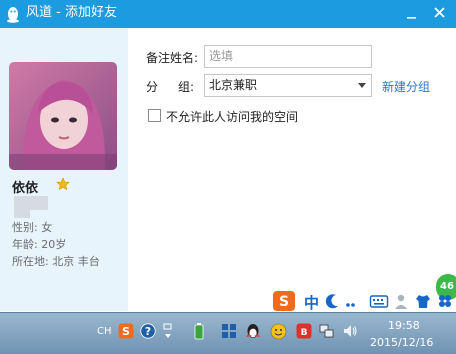 The width and height of the screenshot is (456, 354). What do you see at coordinates (63, 184) in the screenshot?
I see `star-icon` at bounding box center [63, 184].